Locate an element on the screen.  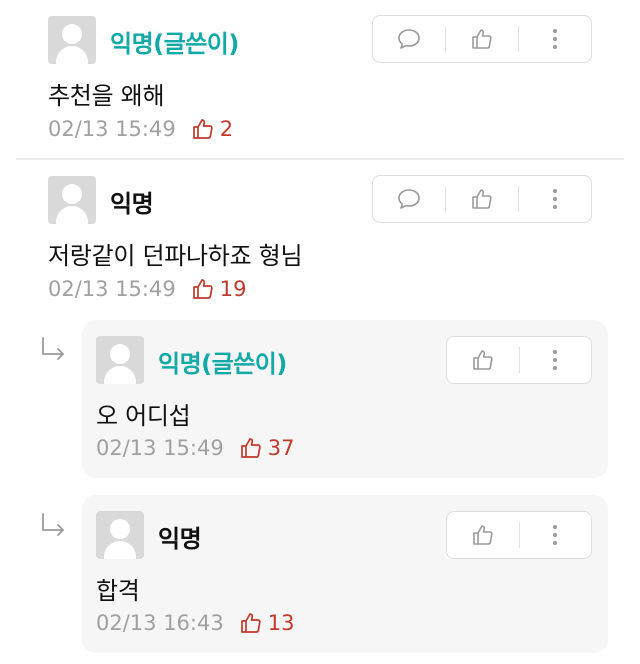
comment-meta: 02/13 15:49 2 is located at coordinates (140, 129).